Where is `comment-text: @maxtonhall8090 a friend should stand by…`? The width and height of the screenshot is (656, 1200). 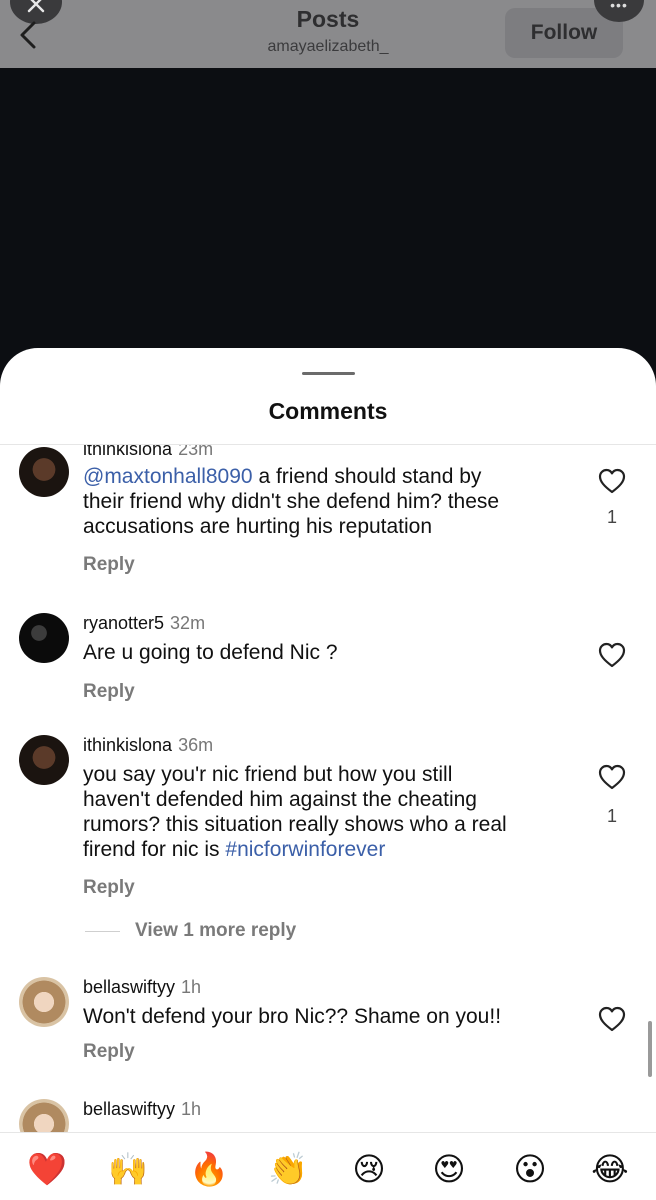 comment-text: @maxtonhall8090 a friend should stand by… is located at coordinates (323, 501).